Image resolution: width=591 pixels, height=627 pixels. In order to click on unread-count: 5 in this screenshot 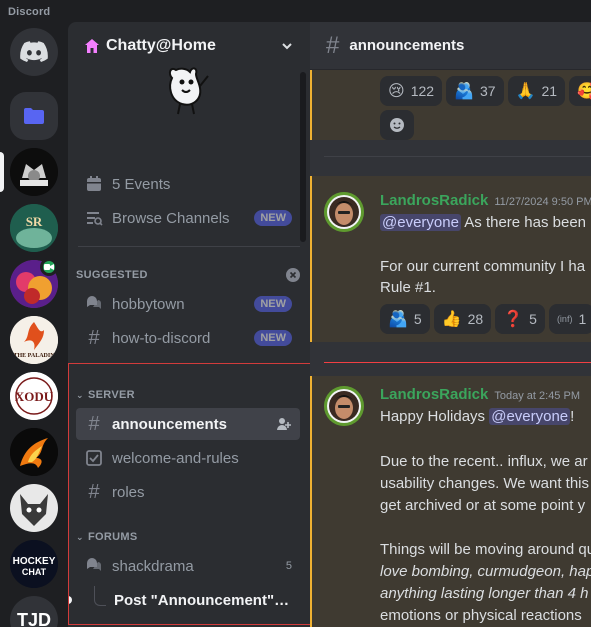, I will do `click(288, 566)`.